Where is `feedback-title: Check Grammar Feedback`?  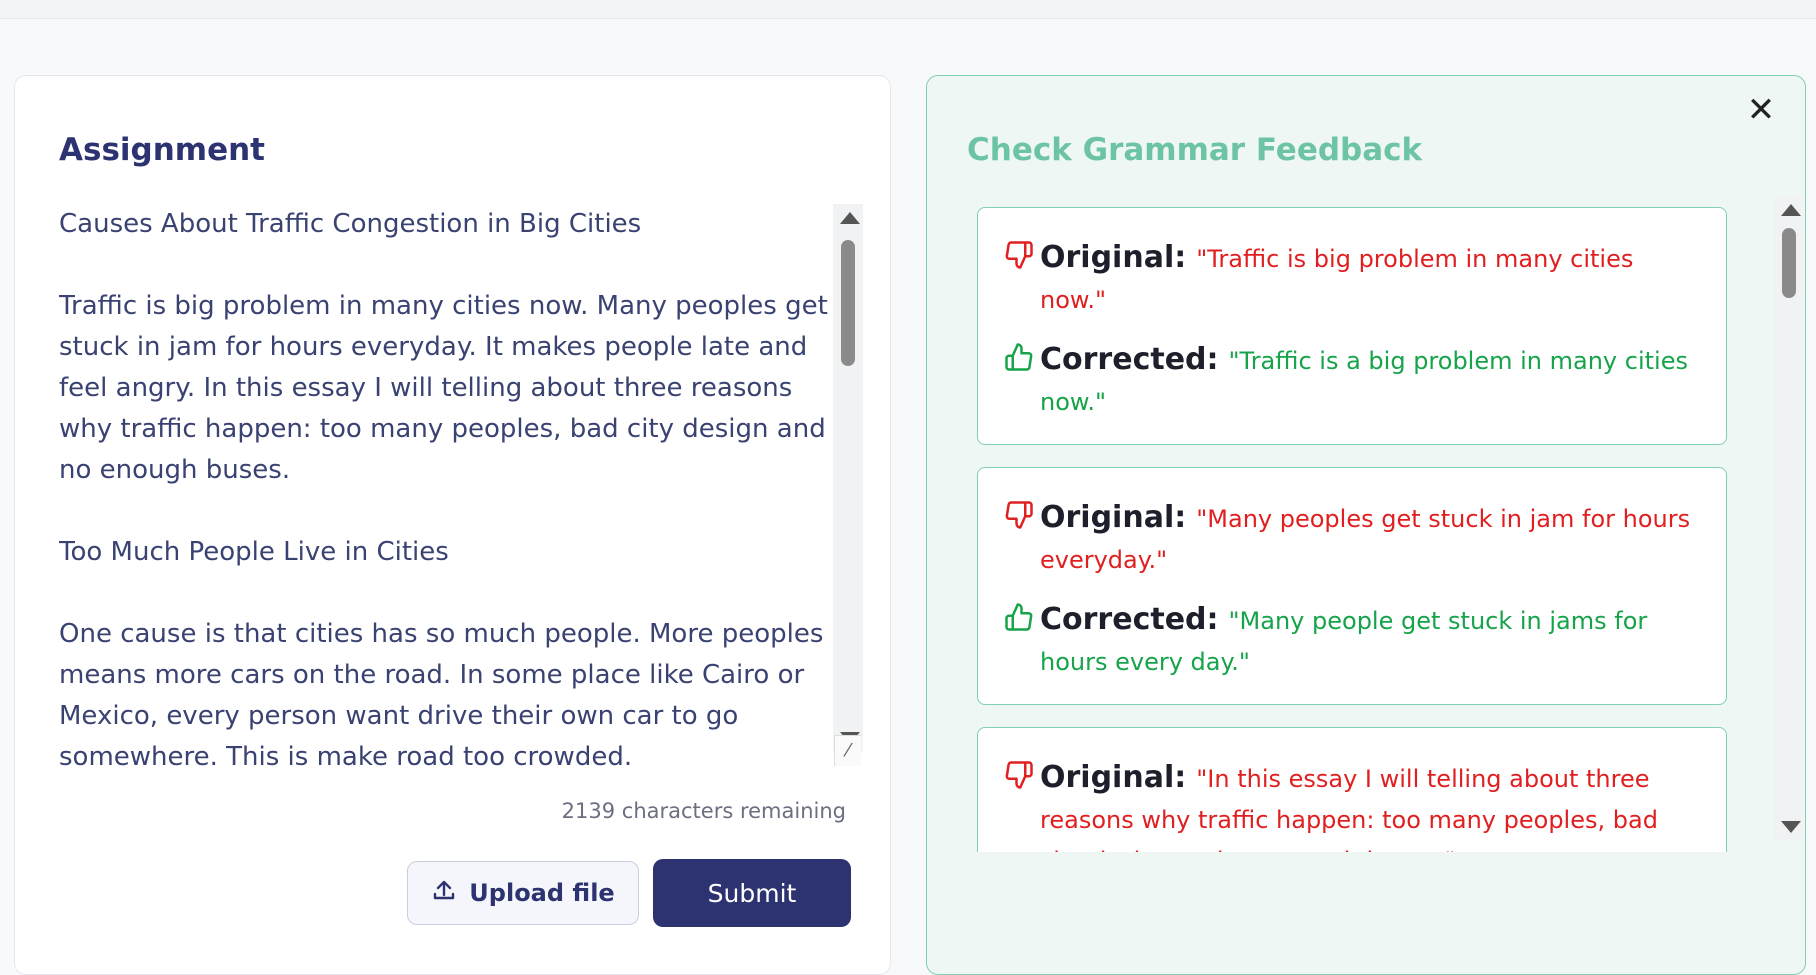
feedback-title: Check Grammar Feedback is located at coordinates (1195, 150).